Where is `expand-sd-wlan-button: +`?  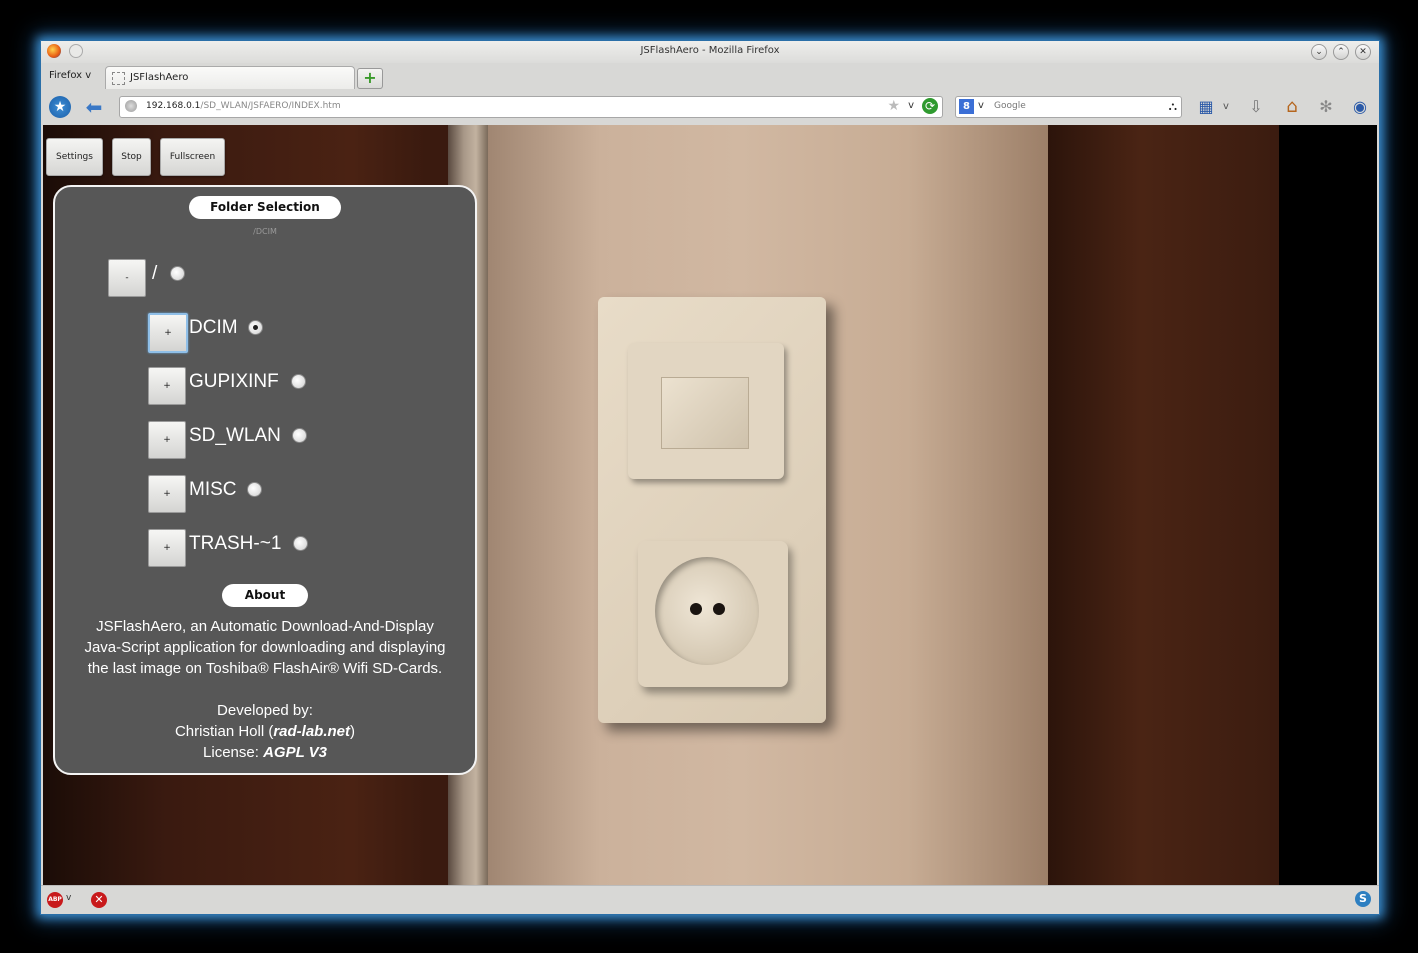 expand-sd-wlan-button: + is located at coordinates (167, 440).